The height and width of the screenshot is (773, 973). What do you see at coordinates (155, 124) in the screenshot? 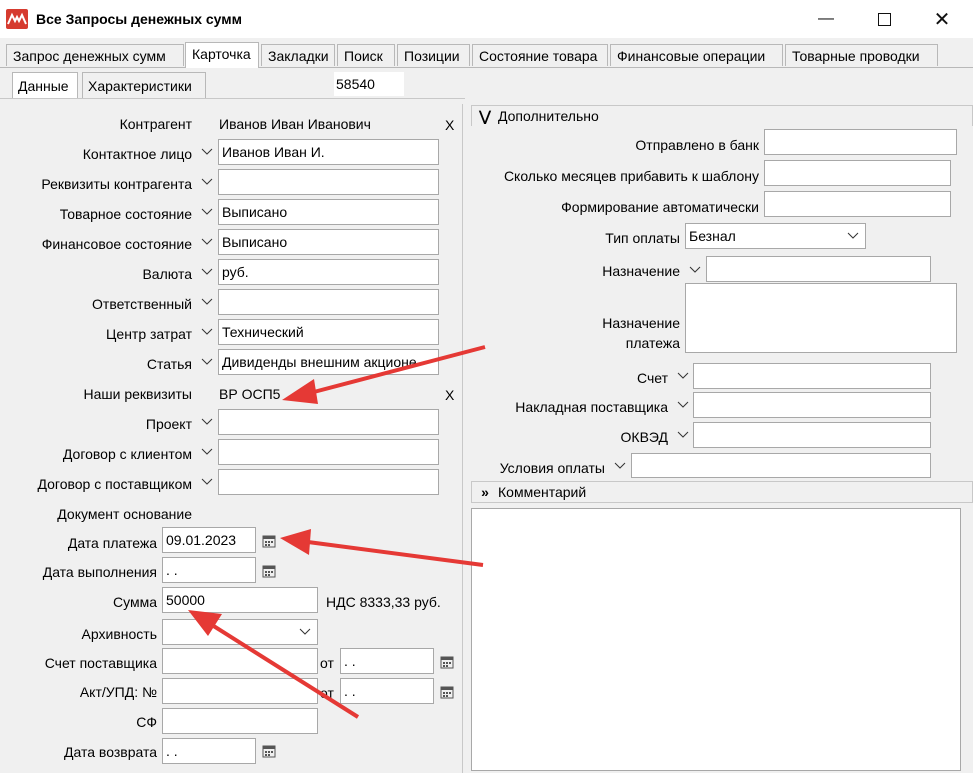
I see `counterparty-label: Контрагент` at bounding box center [155, 124].